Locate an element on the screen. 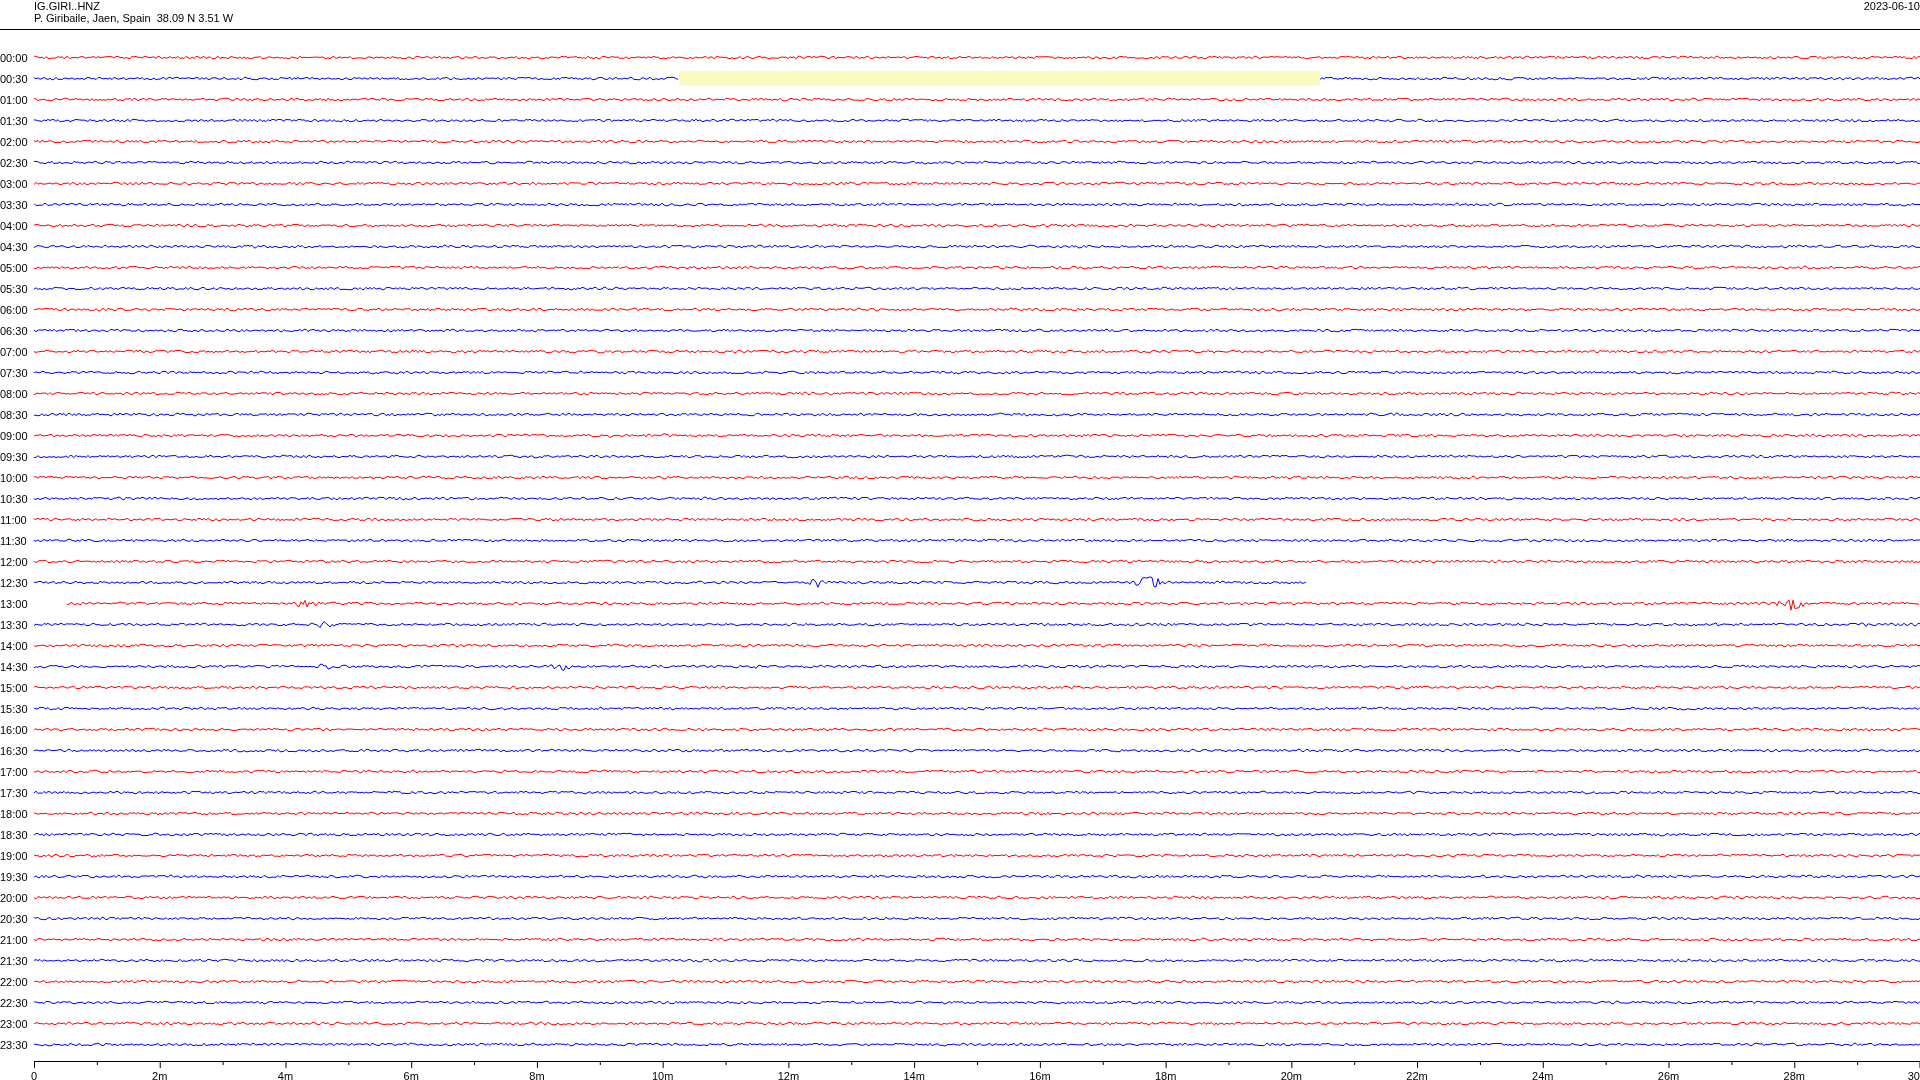 This screenshot has width=1920, height=1080. axis-label: 16m is located at coordinates (1040, 1075).